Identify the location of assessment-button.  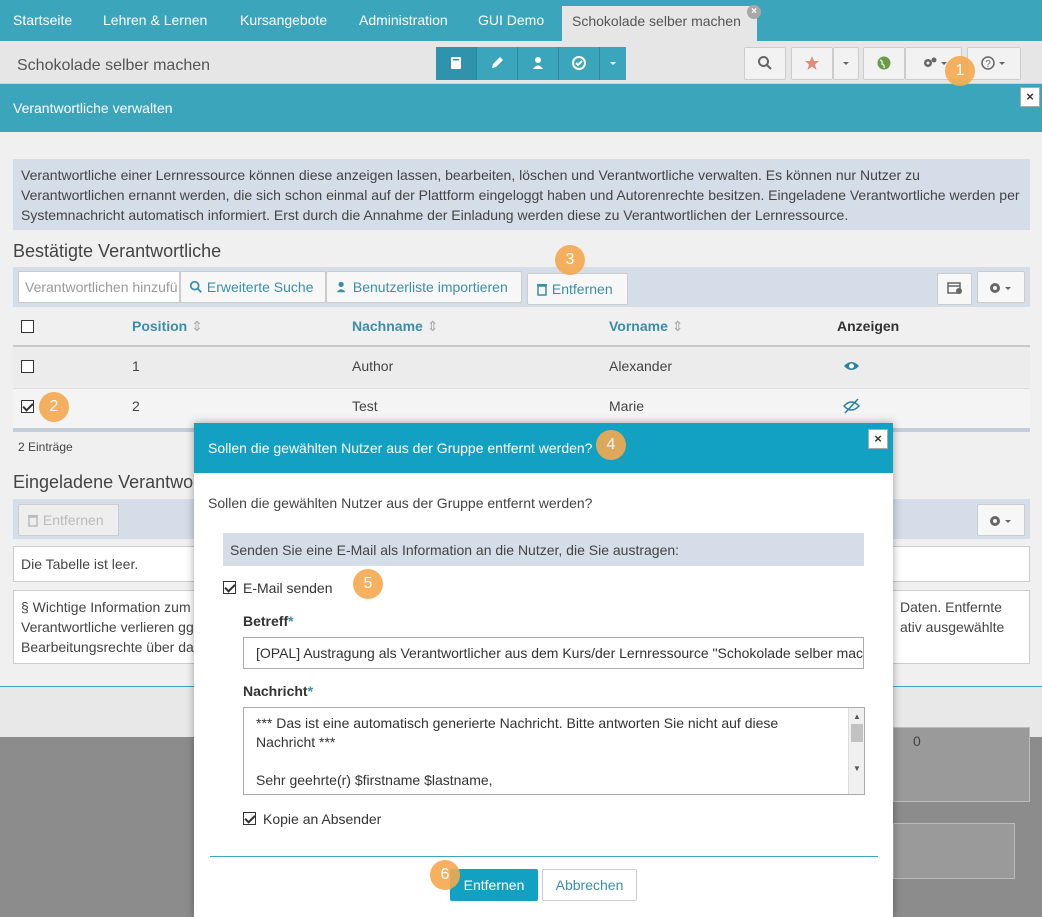
(579, 63).